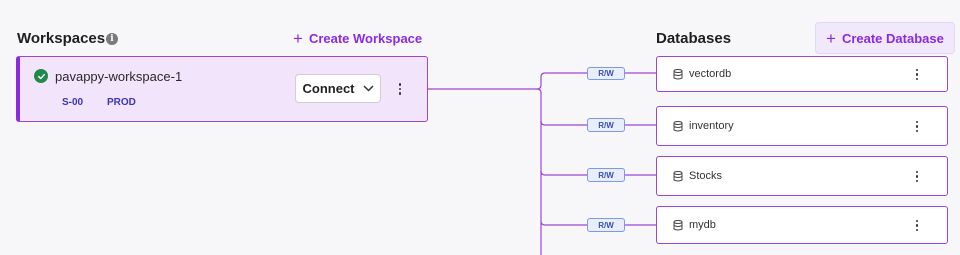 The width and height of the screenshot is (960, 255). I want to click on workspace-more-icon, so click(400, 89).